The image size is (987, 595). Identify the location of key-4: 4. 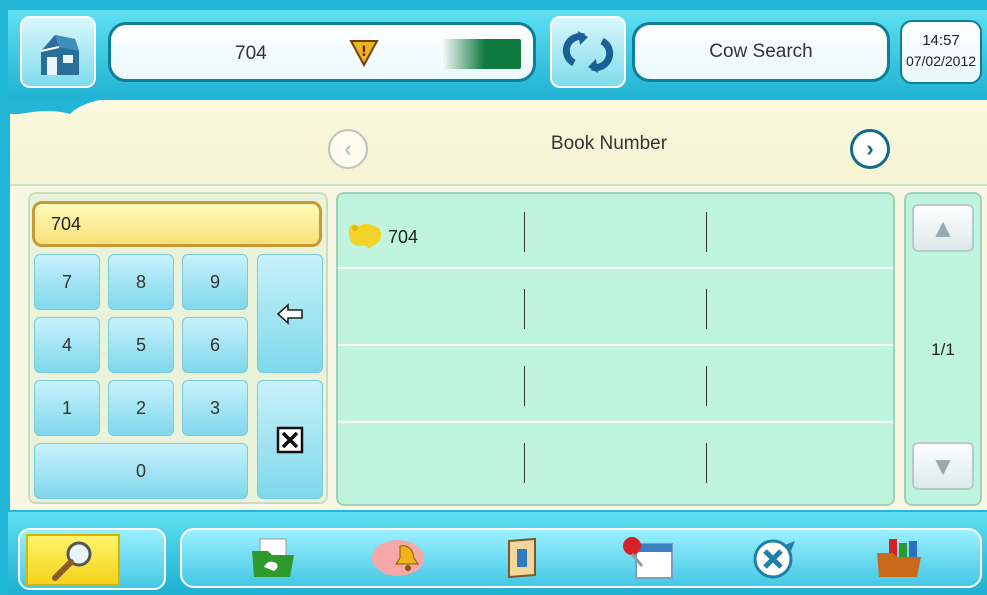
(67, 345).